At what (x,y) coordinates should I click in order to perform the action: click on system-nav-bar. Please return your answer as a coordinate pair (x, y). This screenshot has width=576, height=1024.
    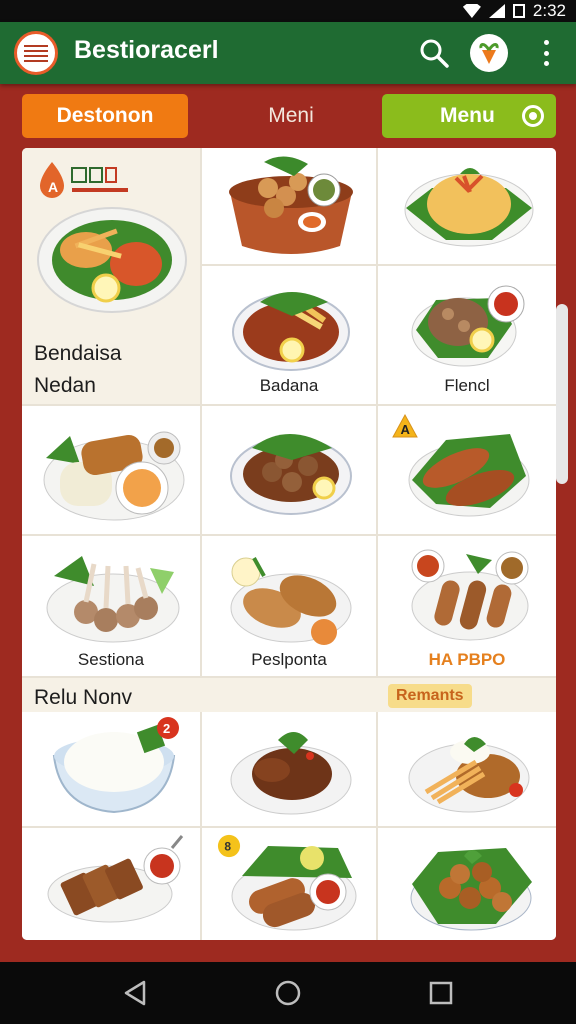
    Looking at the image, I should click on (288, 993).